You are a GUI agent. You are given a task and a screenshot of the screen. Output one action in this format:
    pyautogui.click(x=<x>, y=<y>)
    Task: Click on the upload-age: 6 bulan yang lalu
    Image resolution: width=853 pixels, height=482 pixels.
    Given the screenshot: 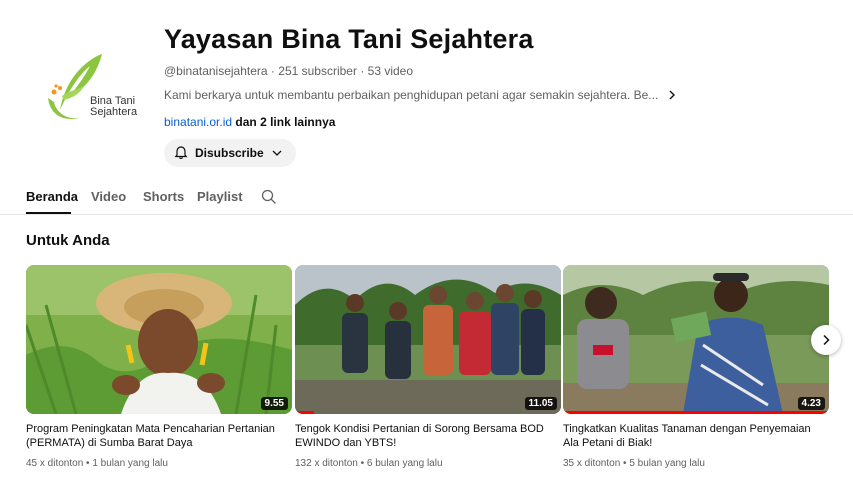 What is the action you would take?
    pyautogui.click(x=404, y=463)
    